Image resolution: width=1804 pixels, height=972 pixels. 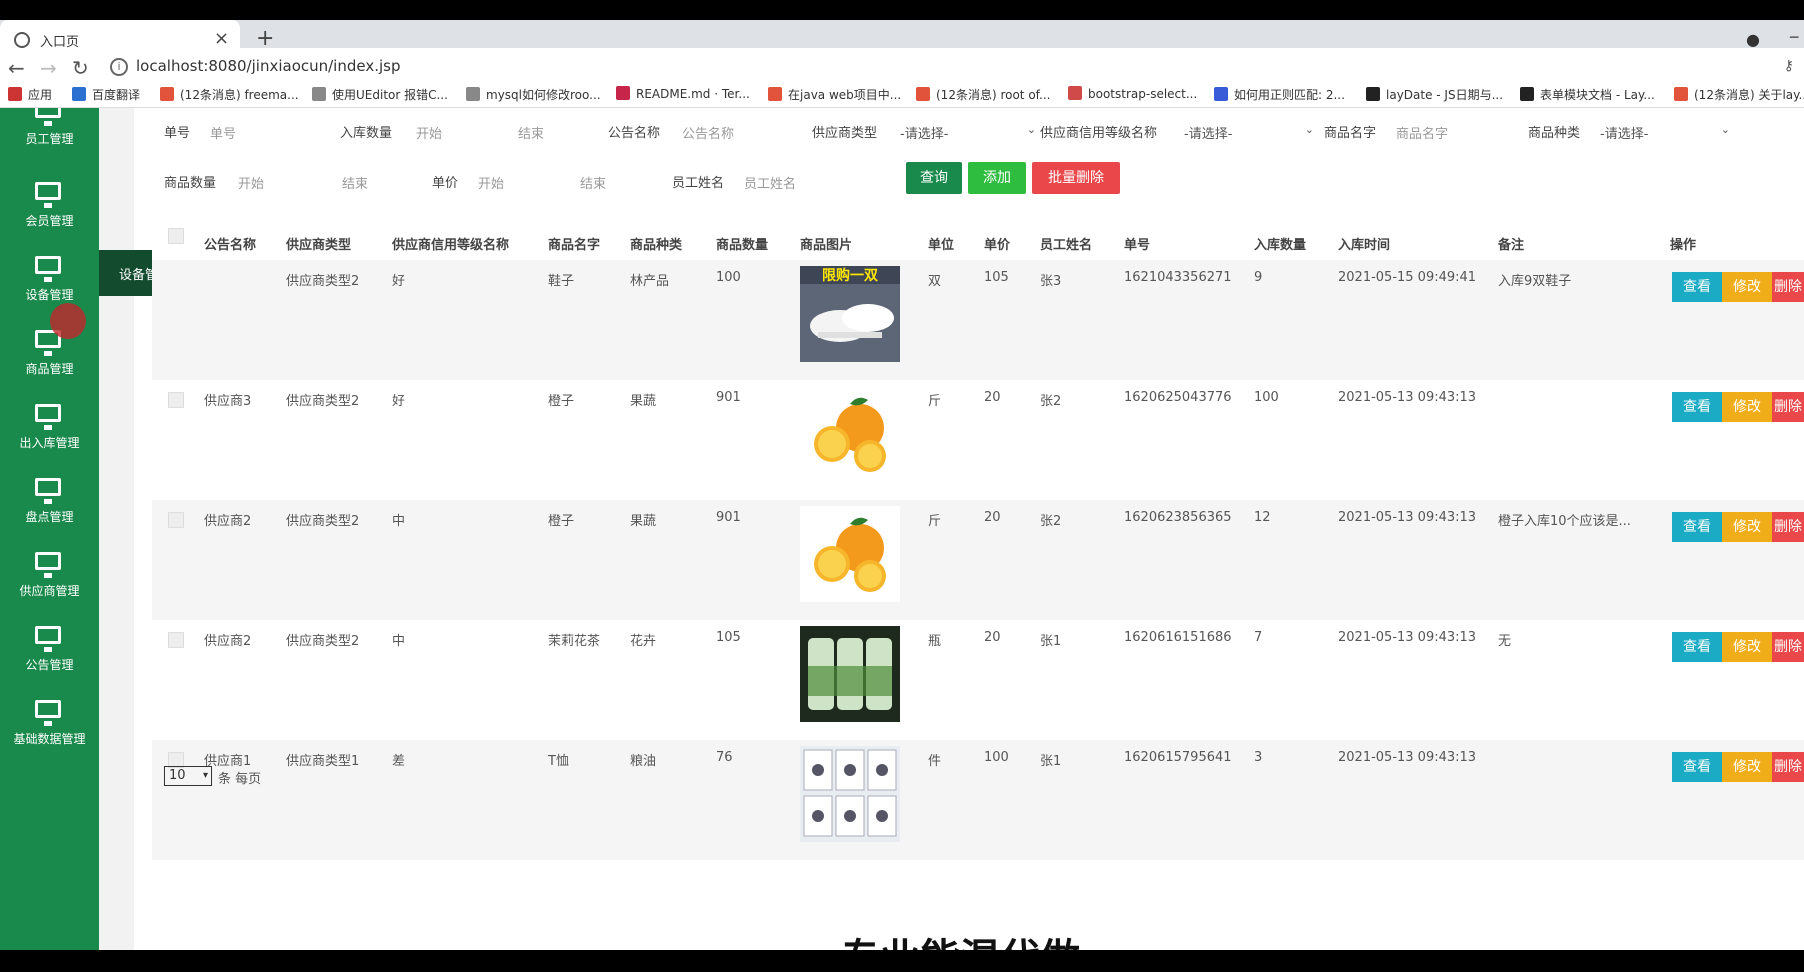 I want to click on cell-name: T恤, so click(x=558, y=761).